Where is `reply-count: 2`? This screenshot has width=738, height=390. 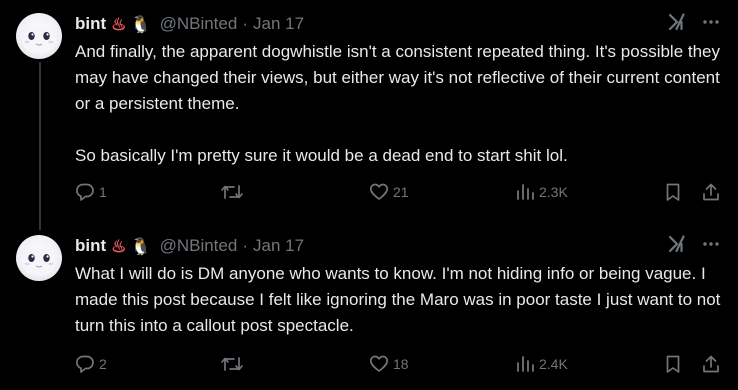
reply-count: 2 is located at coordinates (103, 364).